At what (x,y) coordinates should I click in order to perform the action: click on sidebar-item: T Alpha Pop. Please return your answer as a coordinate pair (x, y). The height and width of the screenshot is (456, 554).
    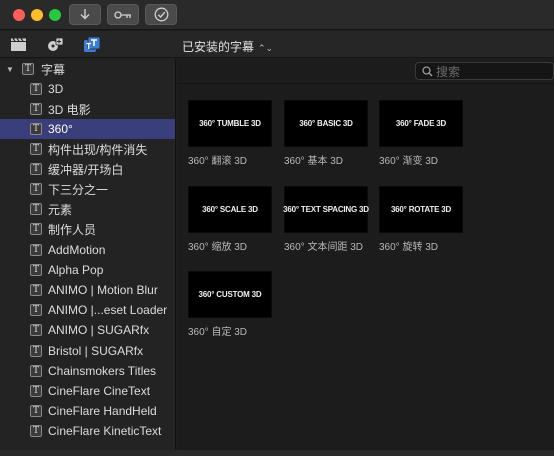
    Looking at the image, I should click on (87, 270).